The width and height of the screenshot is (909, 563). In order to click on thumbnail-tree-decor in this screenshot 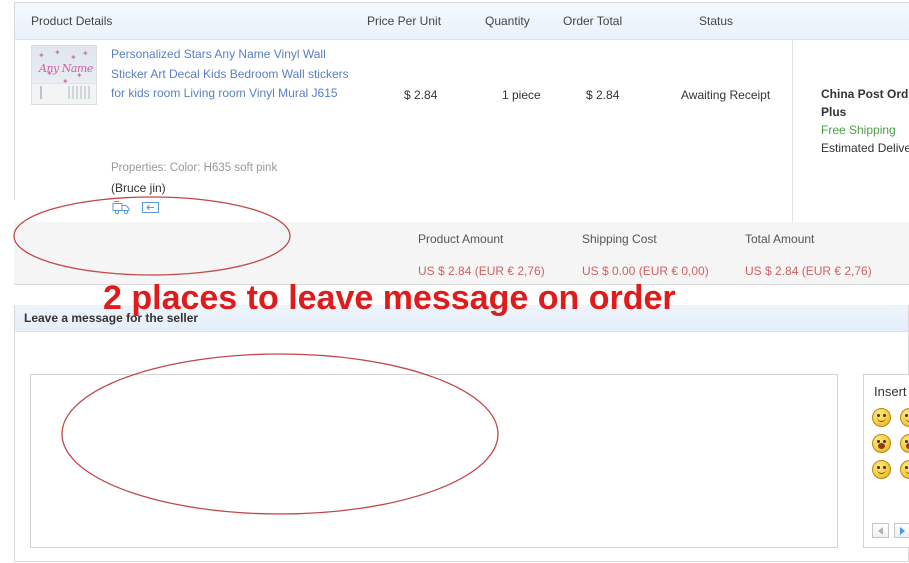, I will do `click(41, 92)`.